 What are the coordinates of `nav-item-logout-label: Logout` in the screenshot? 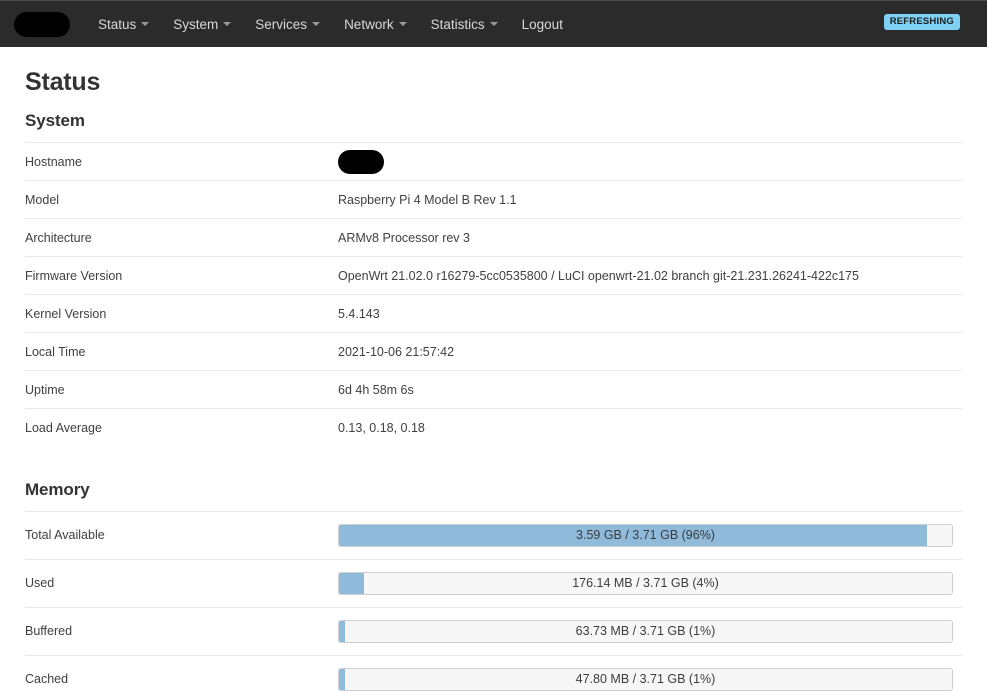 It's located at (542, 24).